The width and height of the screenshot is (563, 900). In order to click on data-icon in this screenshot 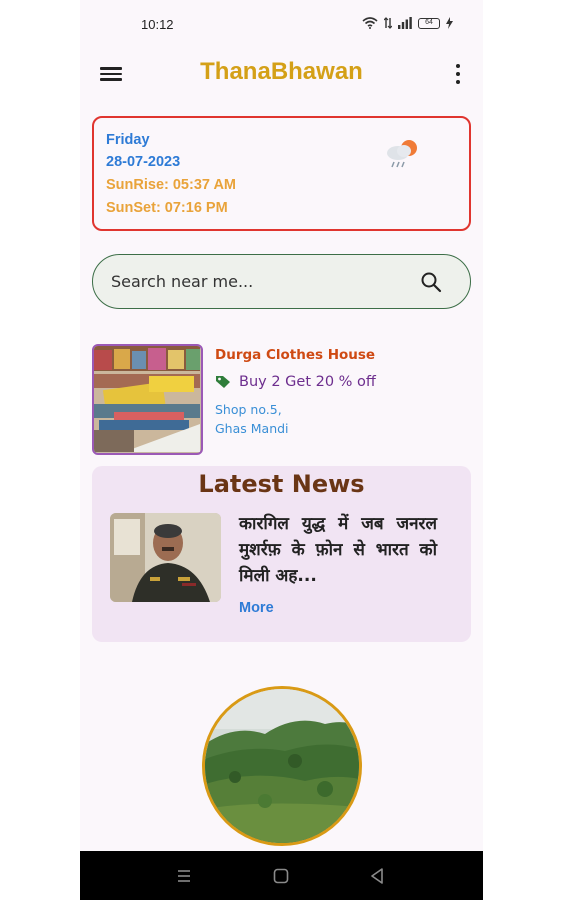, I will do `click(388, 23)`.